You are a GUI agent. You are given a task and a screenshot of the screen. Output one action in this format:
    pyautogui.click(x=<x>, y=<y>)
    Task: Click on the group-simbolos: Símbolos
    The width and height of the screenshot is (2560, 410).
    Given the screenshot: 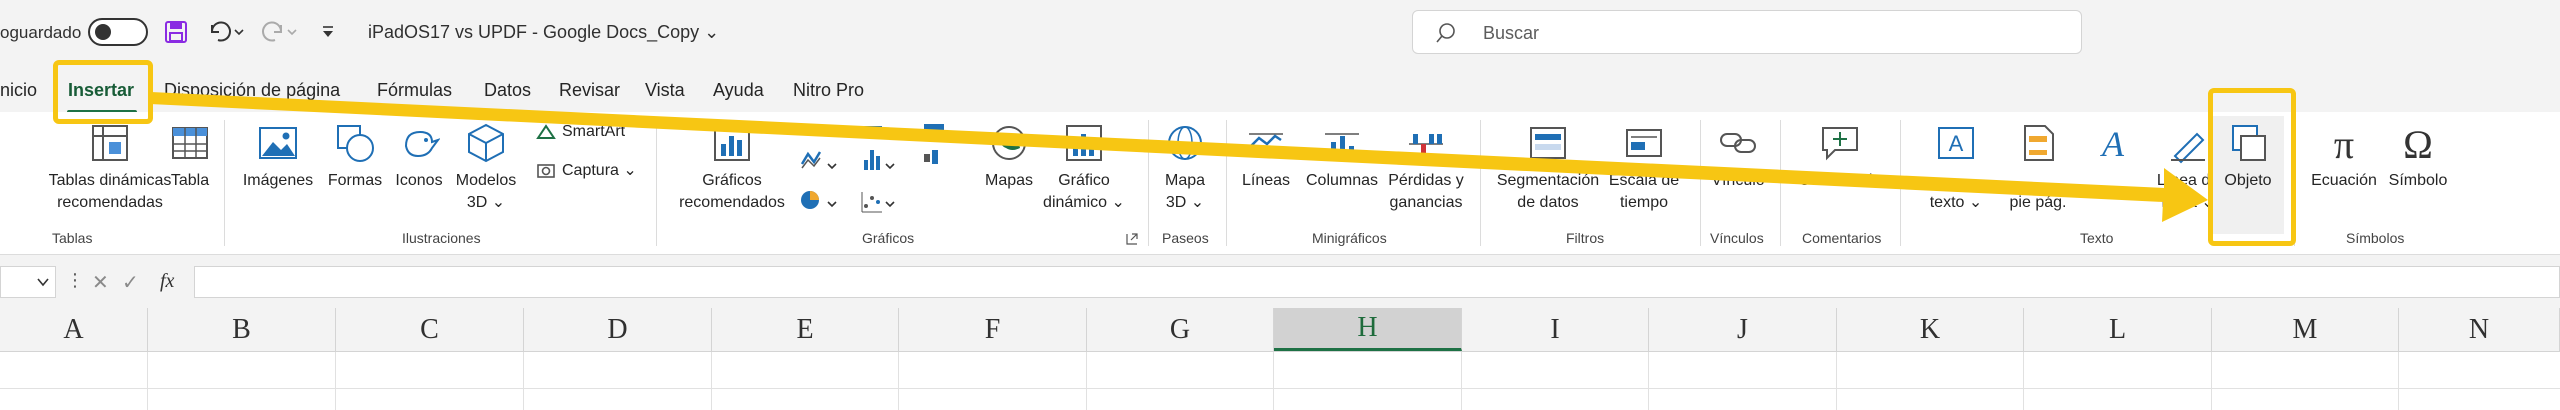 What is the action you would take?
    pyautogui.click(x=2375, y=238)
    